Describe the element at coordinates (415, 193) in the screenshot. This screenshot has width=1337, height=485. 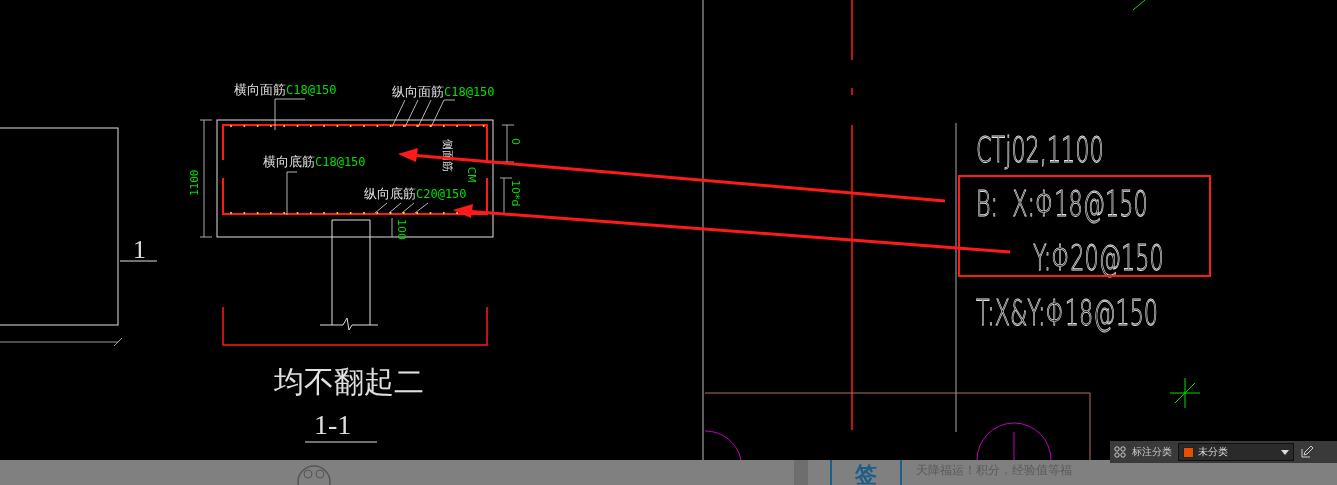
I see `rebar-label: 纵向底筋C20@150` at that location.